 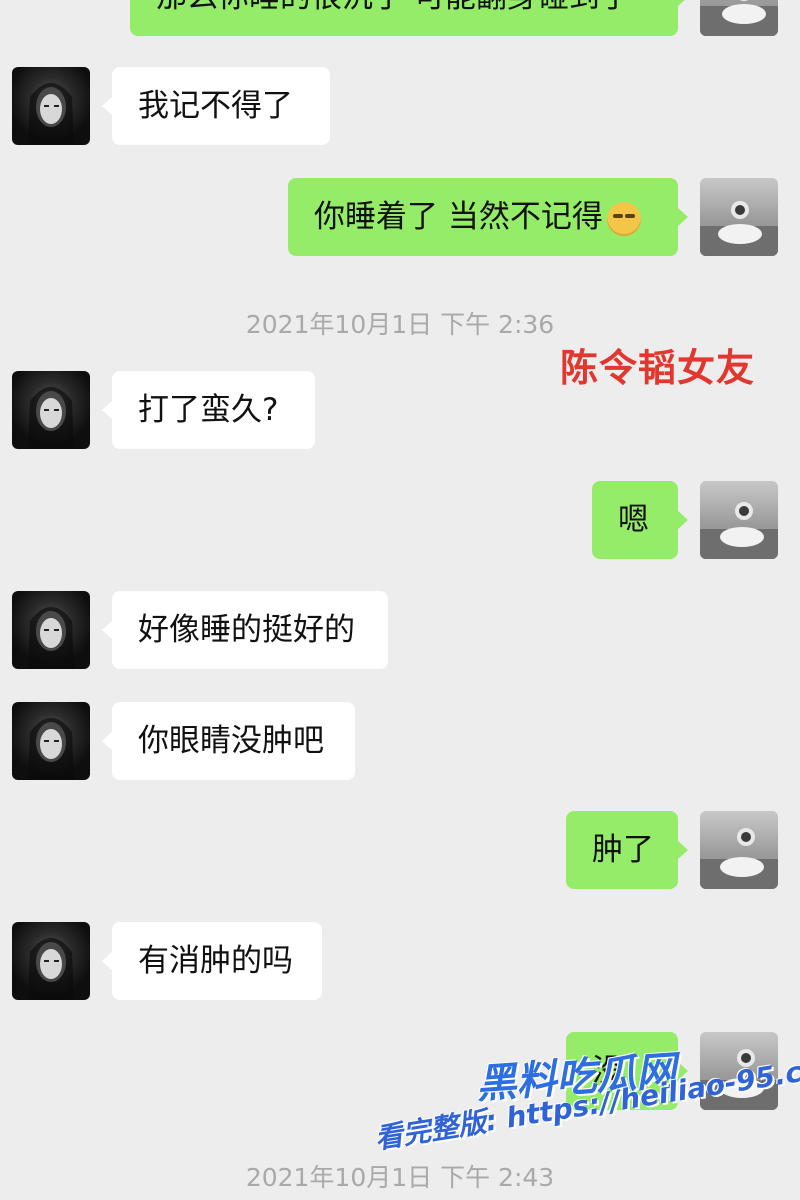 What do you see at coordinates (400, 324) in the screenshot?
I see `chat-timestamp: 2021年10月1日 下午 2:36` at bounding box center [400, 324].